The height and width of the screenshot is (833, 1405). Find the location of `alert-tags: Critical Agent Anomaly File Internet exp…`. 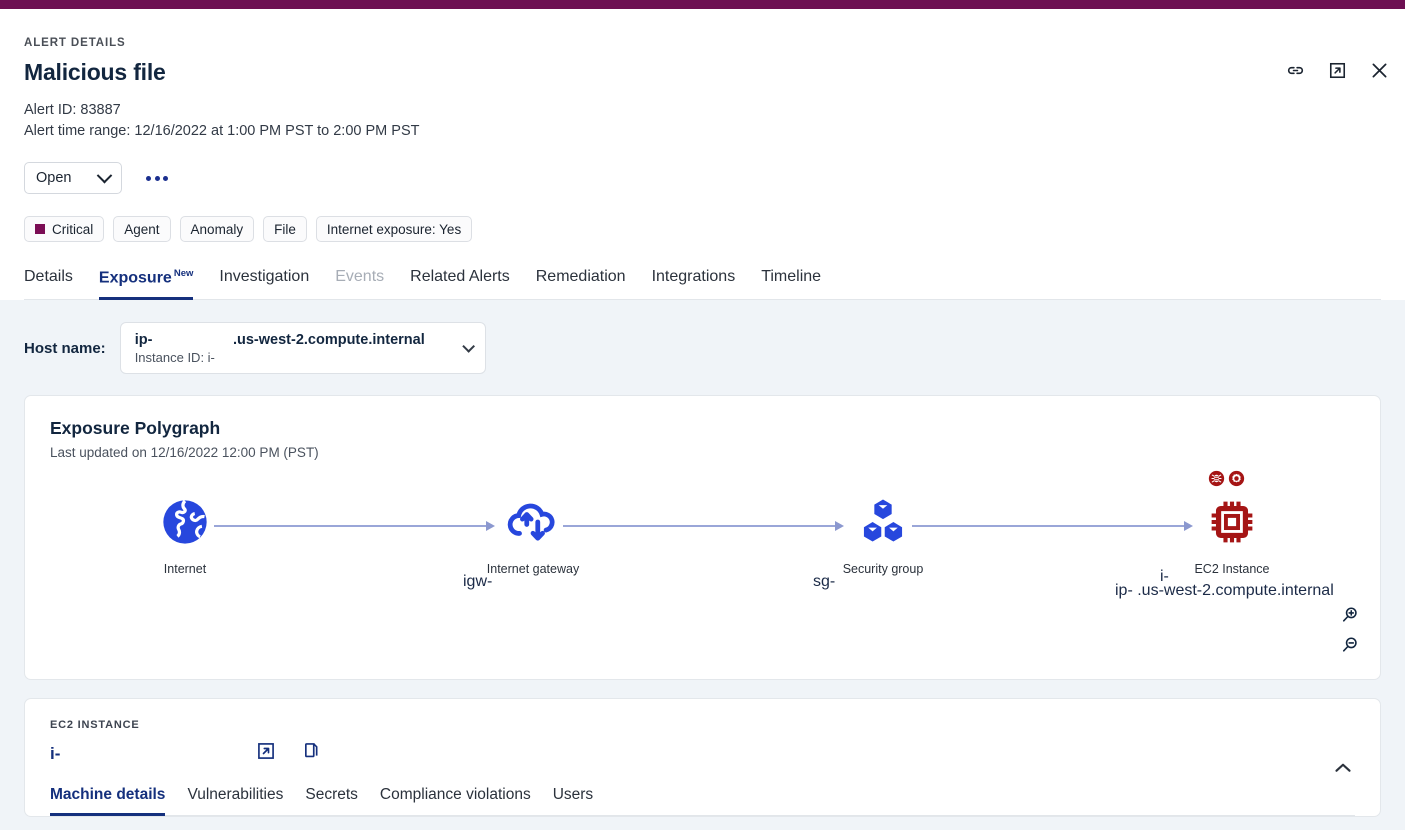

alert-tags: Critical Agent Anomaly File Internet exp… is located at coordinates (702, 229).